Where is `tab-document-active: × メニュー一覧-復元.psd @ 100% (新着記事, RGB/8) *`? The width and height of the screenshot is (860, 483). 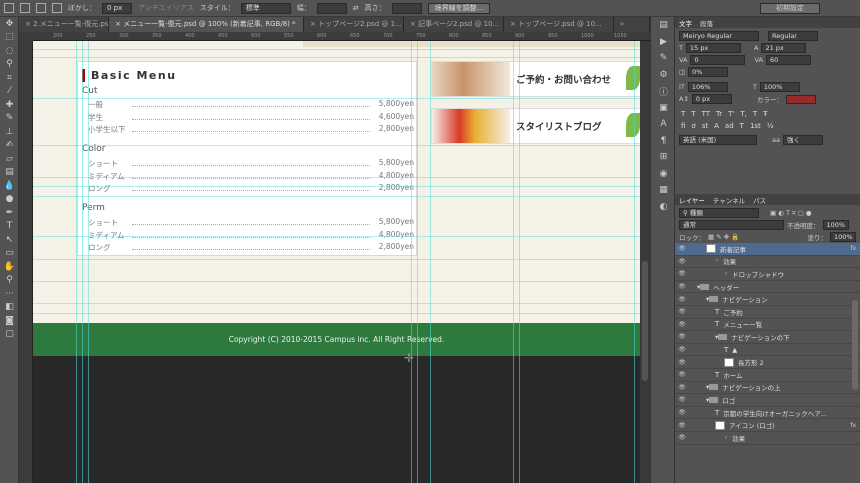 tab-document-active: × メニュー一覧-復元.psd @ 100% (新着記事, RGB/8) * is located at coordinates (206, 24).